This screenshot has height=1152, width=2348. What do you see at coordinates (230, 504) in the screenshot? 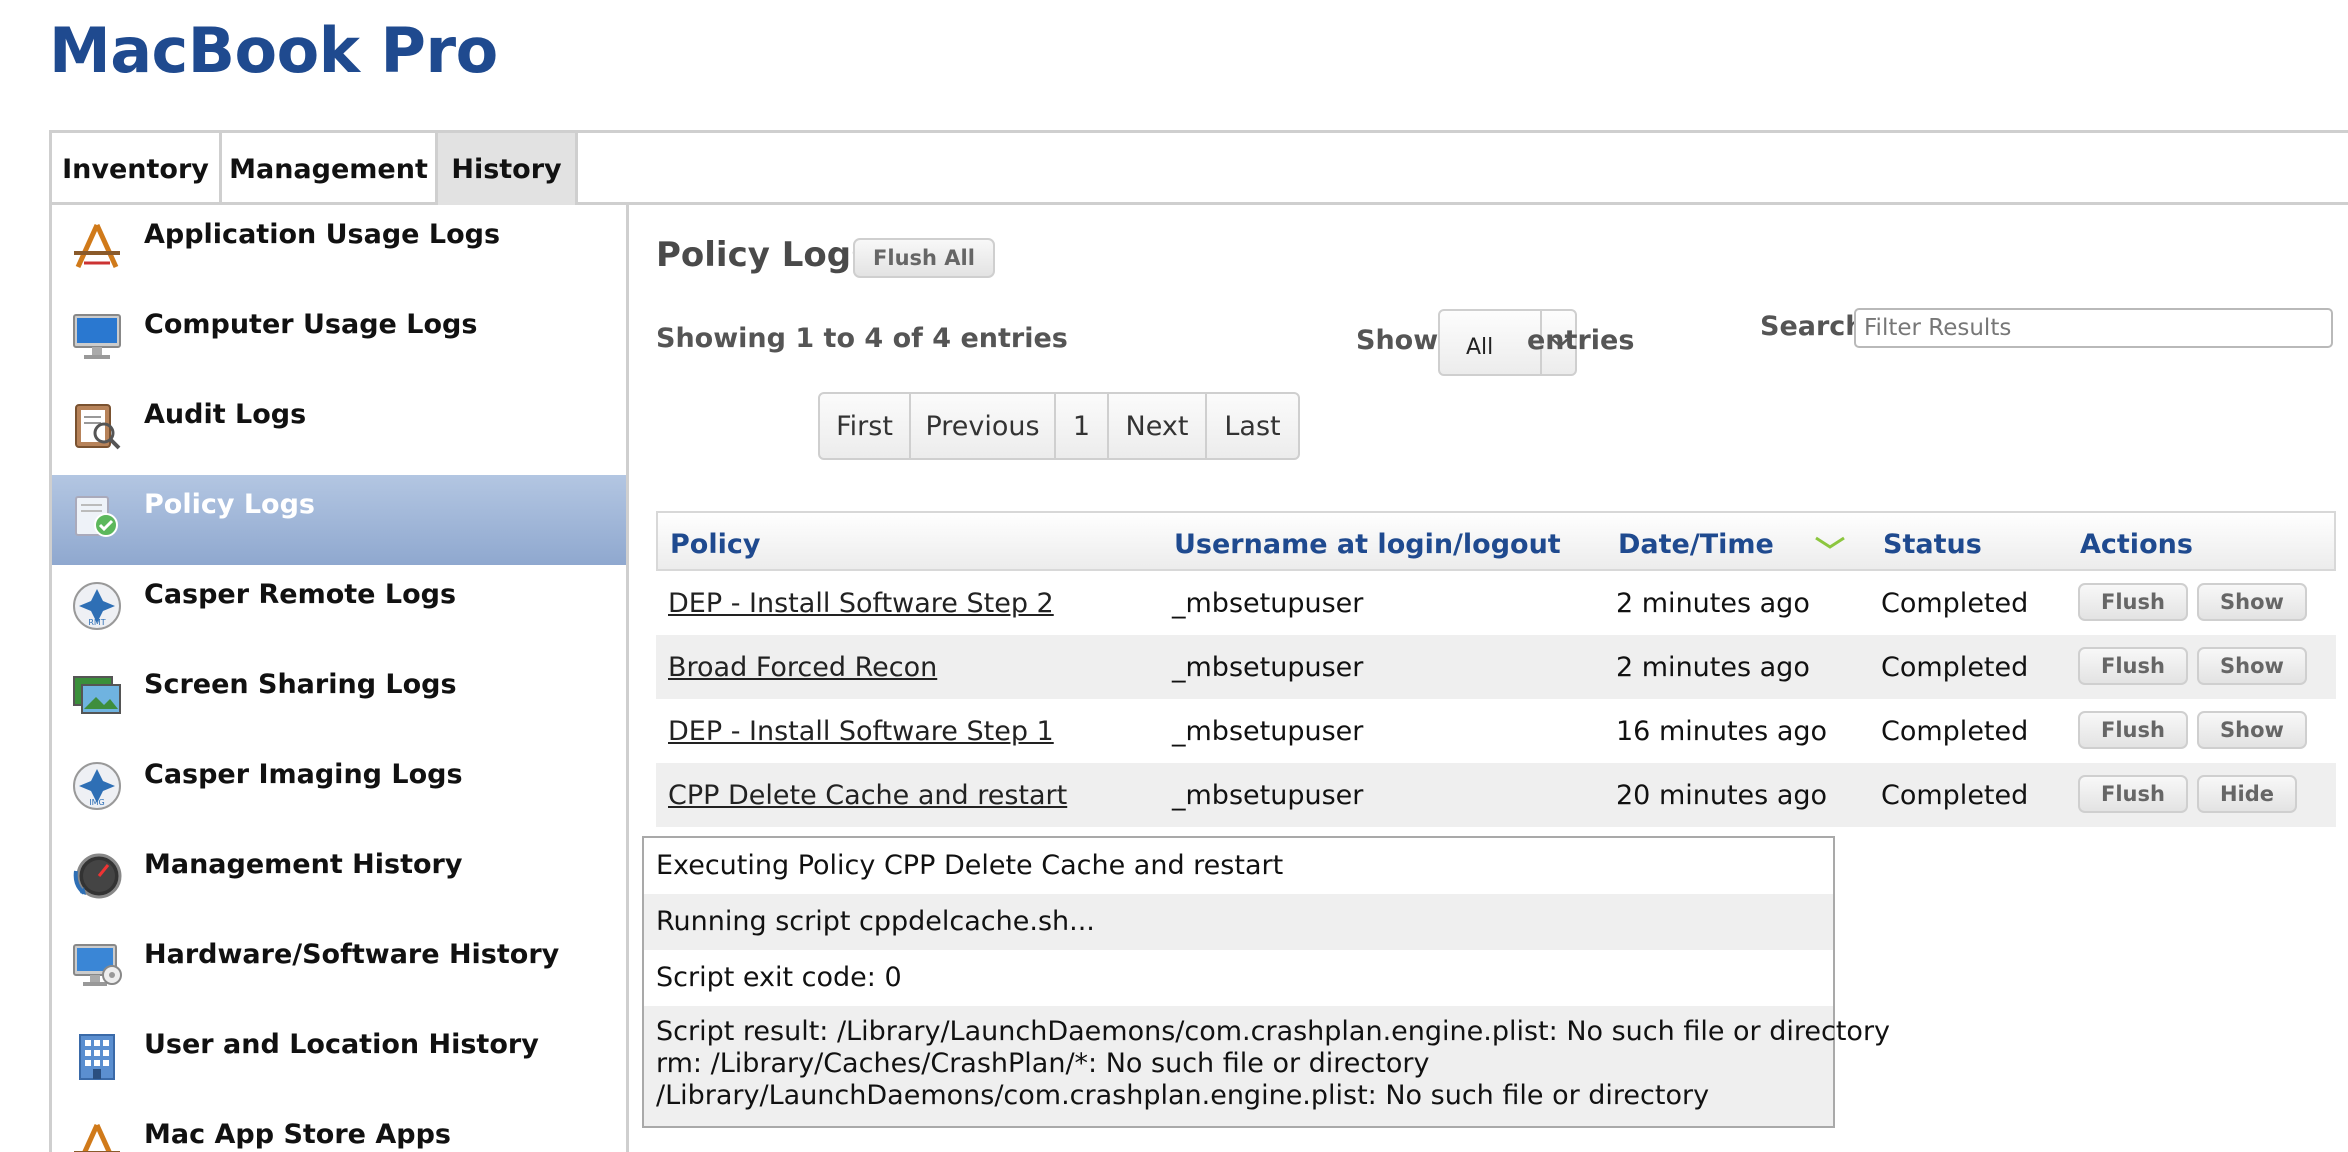
I see `sidebar-item-label: Policy Logs` at bounding box center [230, 504].